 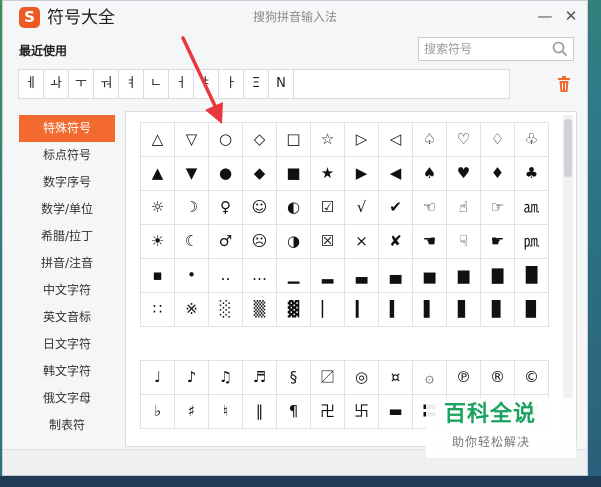 What do you see at coordinates (294, 412) in the screenshot?
I see `symbol-cell: ¶` at bounding box center [294, 412].